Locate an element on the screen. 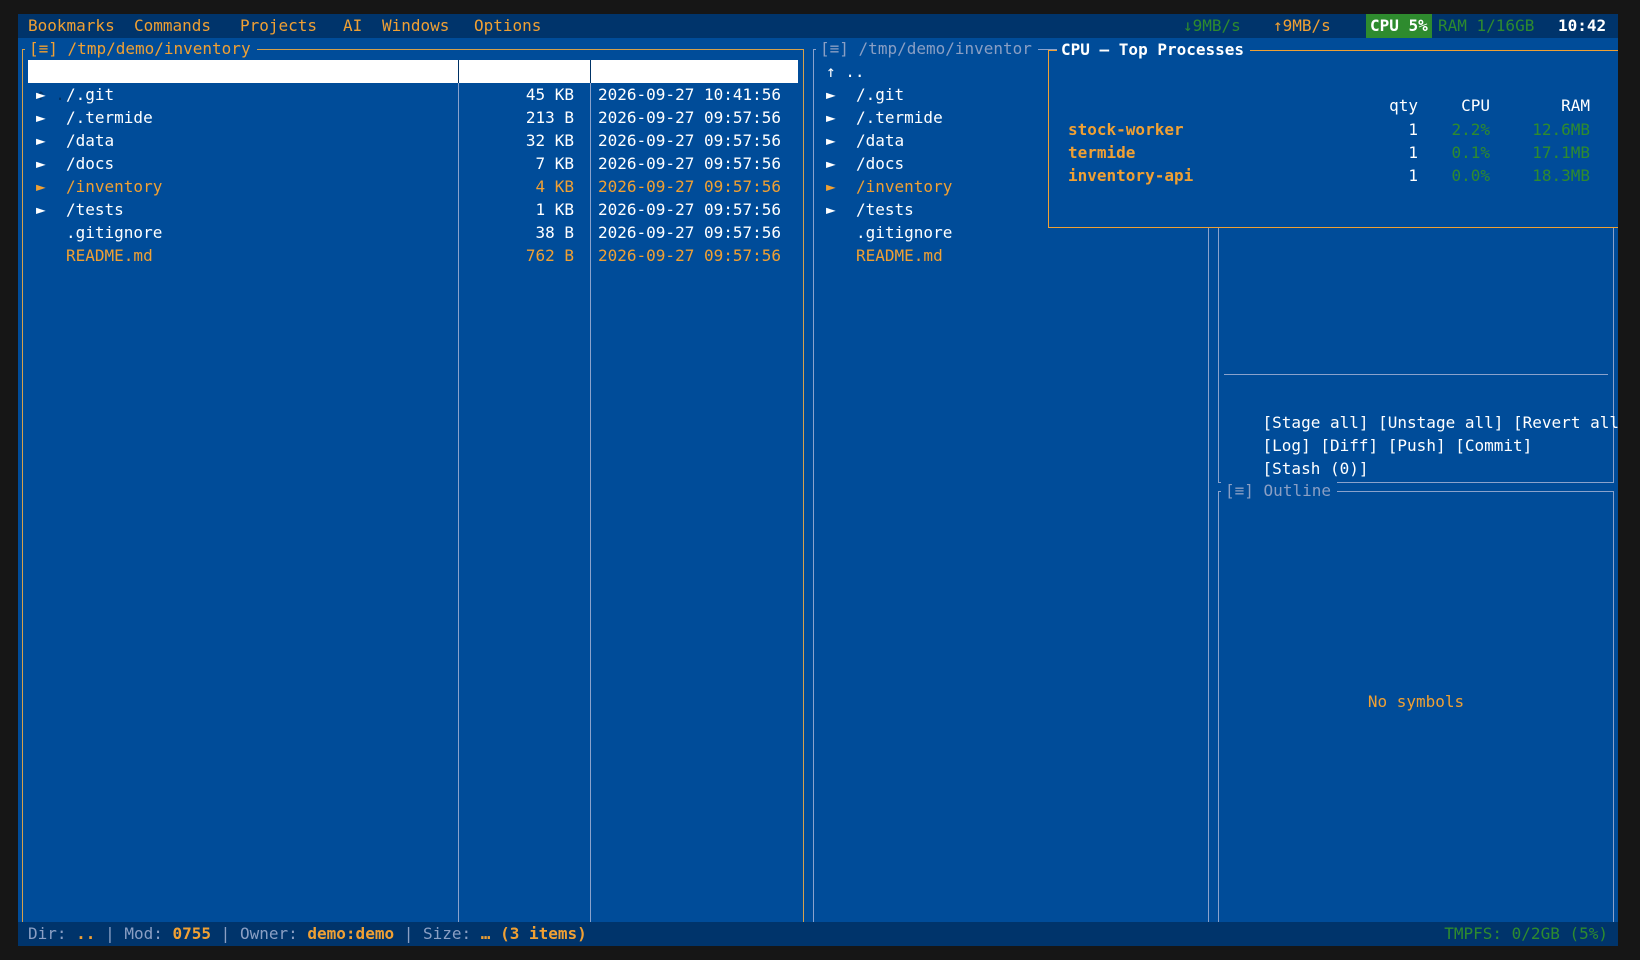 This screenshot has height=960, width=1640. mod-value: 0755 is located at coordinates (192, 933).